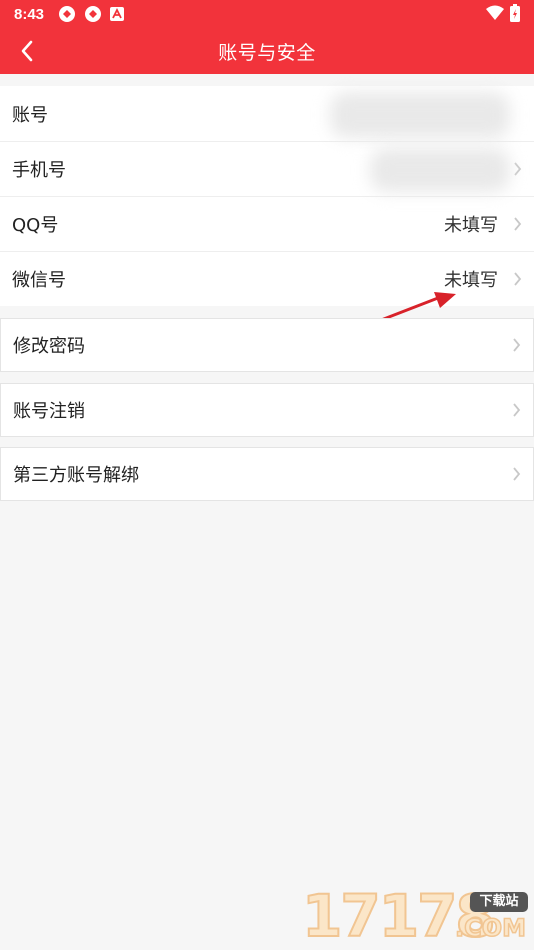 This screenshot has height=950, width=534. I want to click on page-title: 账号与安全, so click(267, 52).